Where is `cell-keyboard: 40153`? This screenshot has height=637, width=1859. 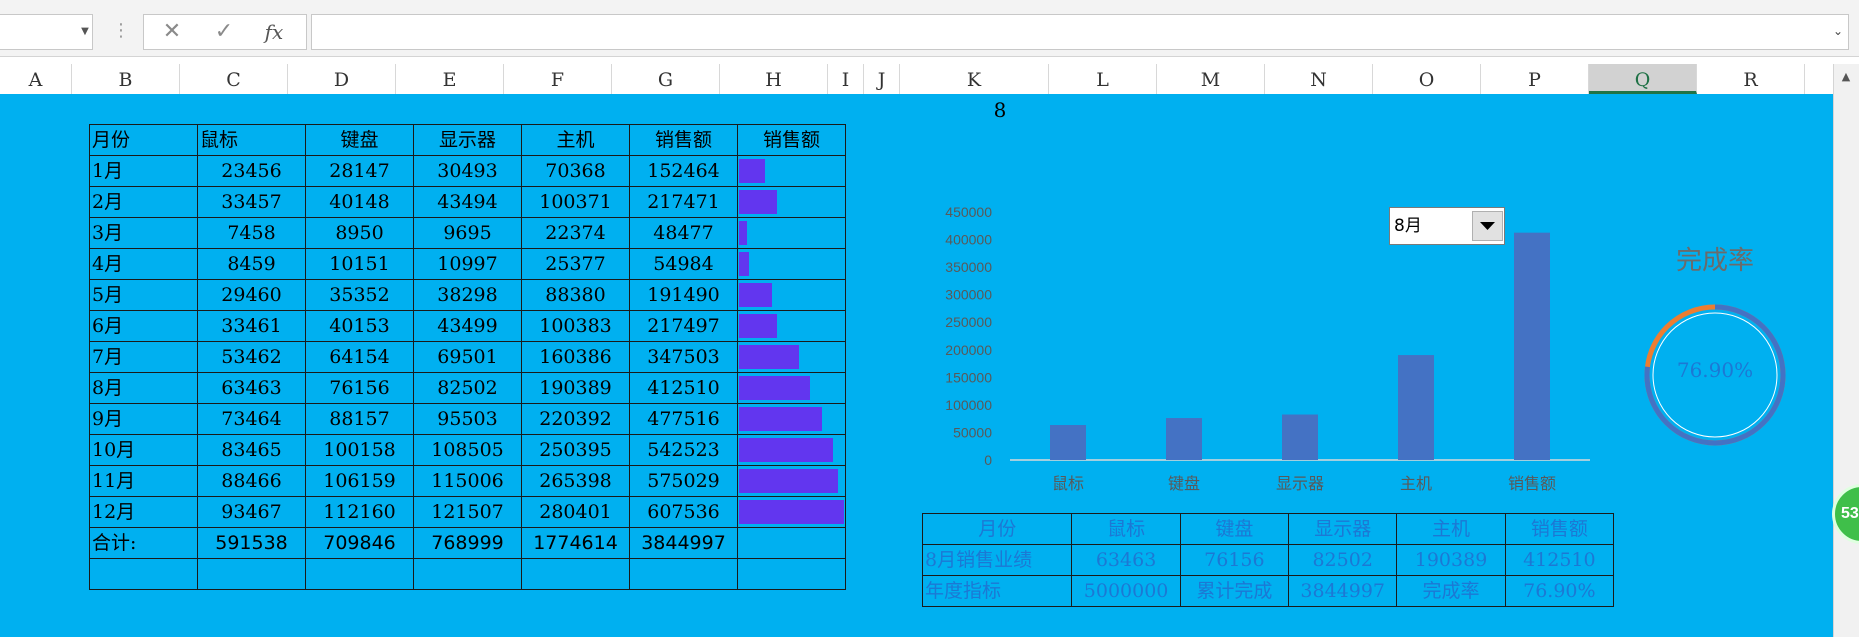 cell-keyboard: 40153 is located at coordinates (359, 326).